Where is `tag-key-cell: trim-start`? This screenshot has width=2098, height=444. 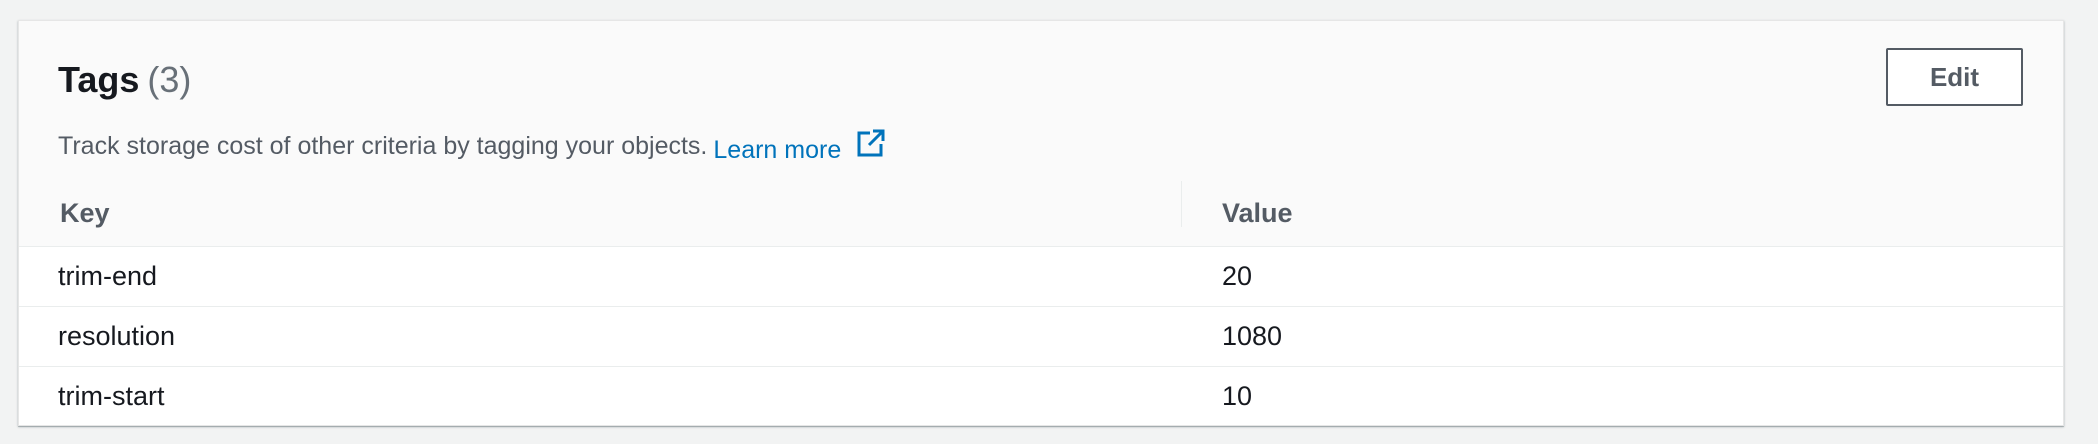 tag-key-cell: trim-start is located at coordinates (111, 396).